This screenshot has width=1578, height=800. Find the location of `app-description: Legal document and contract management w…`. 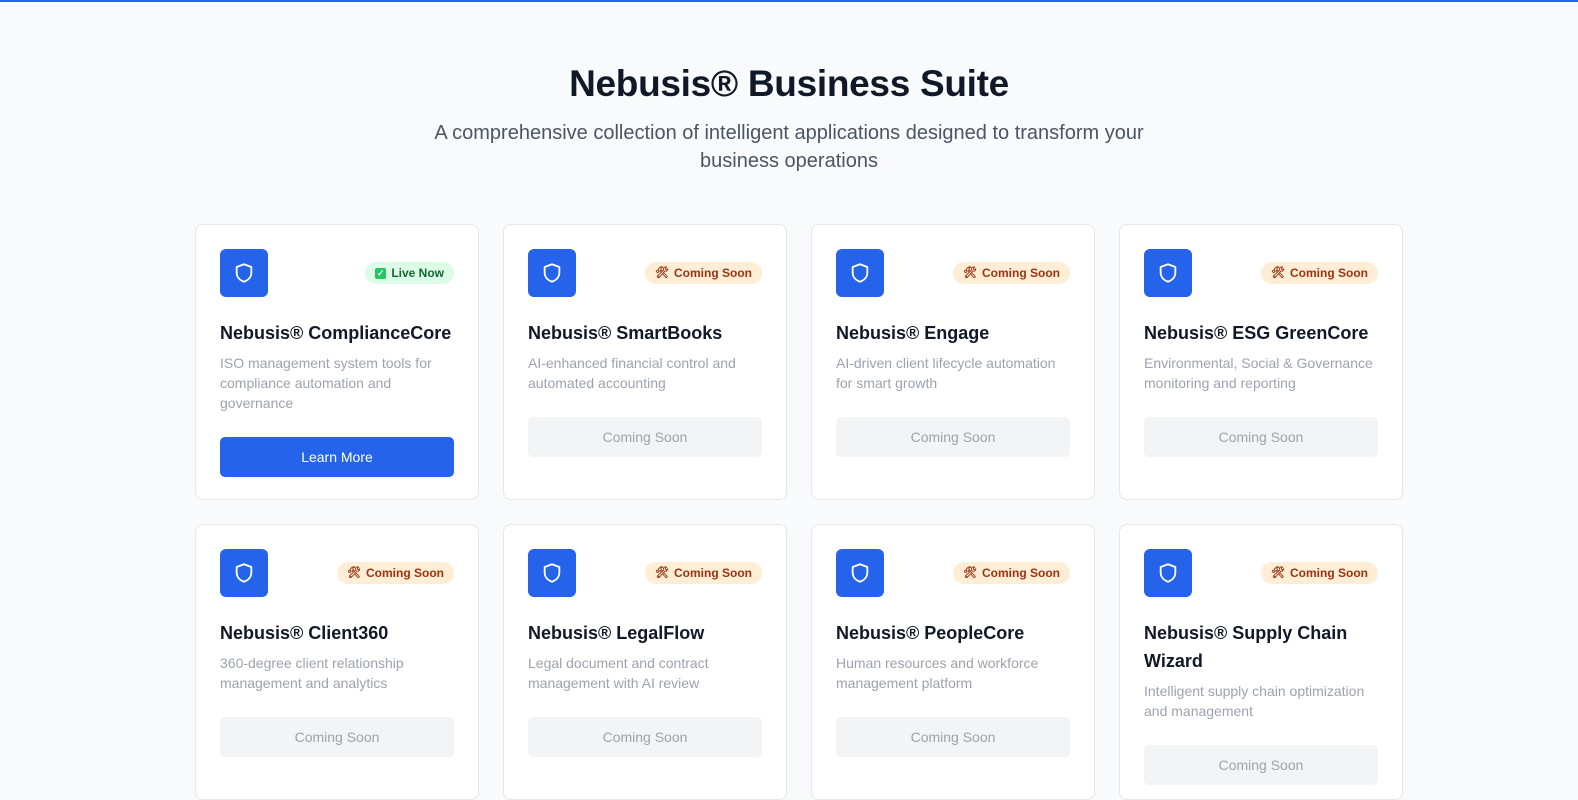

app-description: Legal document and contract management w… is located at coordinates (618, 673).